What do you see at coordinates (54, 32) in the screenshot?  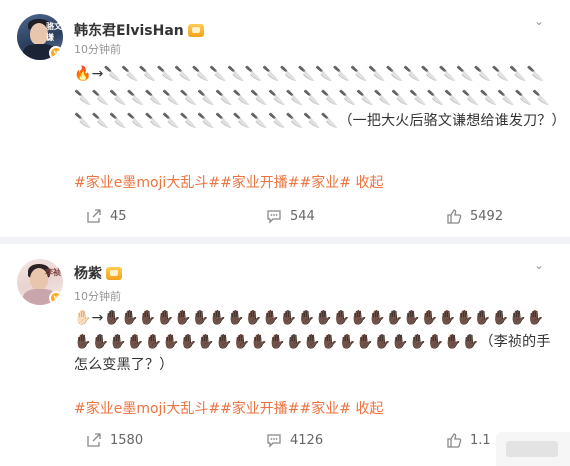 I see `avatar-label: 骆文谦` at bounding box center [54, 32].